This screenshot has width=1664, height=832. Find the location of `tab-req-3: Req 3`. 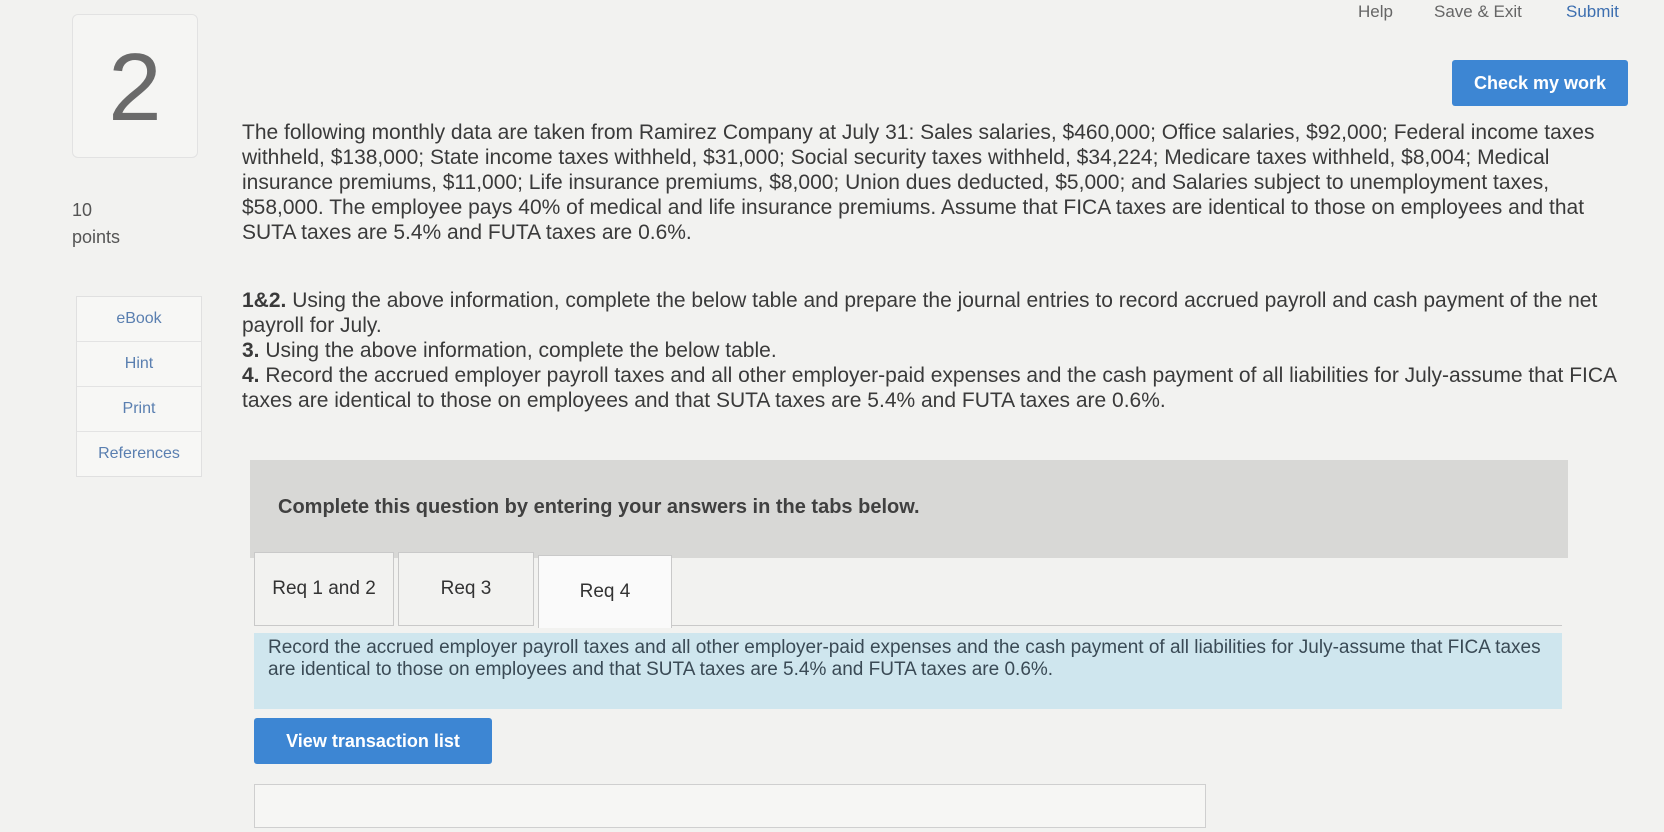

tab-req-3: Req 3 is located at coordinates (466, 589).